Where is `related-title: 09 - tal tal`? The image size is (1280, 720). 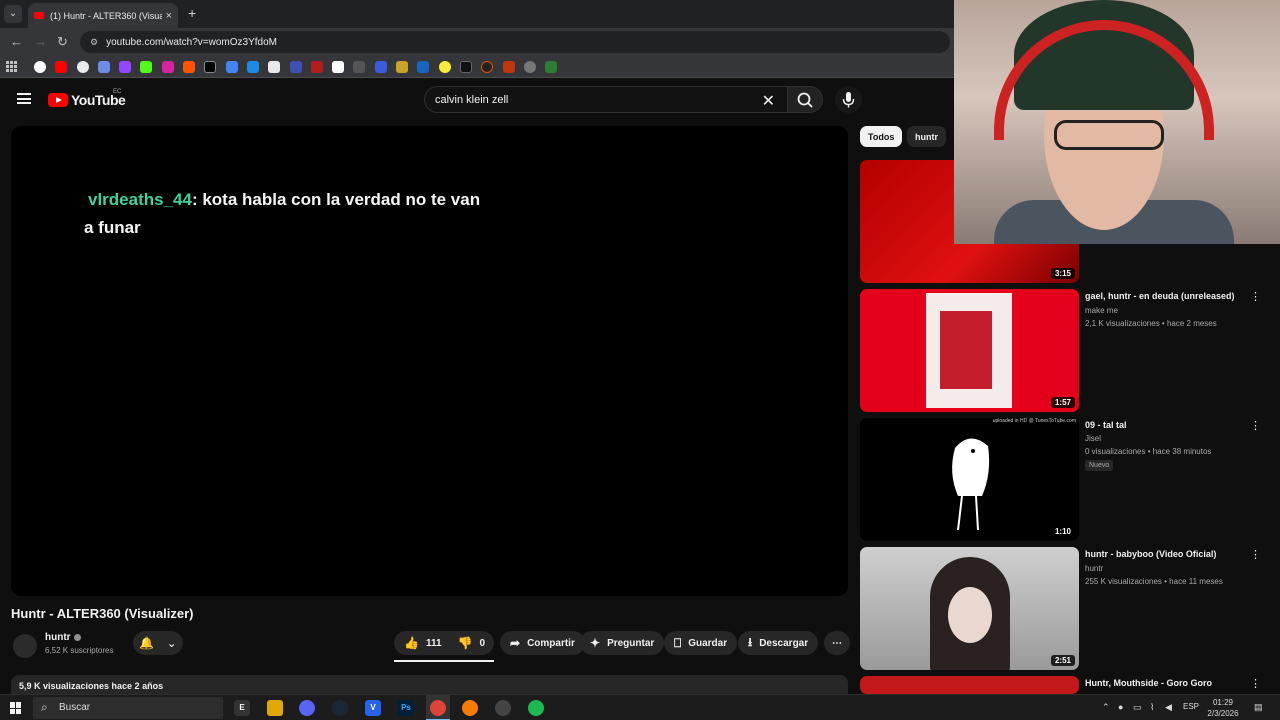 related-title: 09 - tal tal is located at coordinates (1165, 425).